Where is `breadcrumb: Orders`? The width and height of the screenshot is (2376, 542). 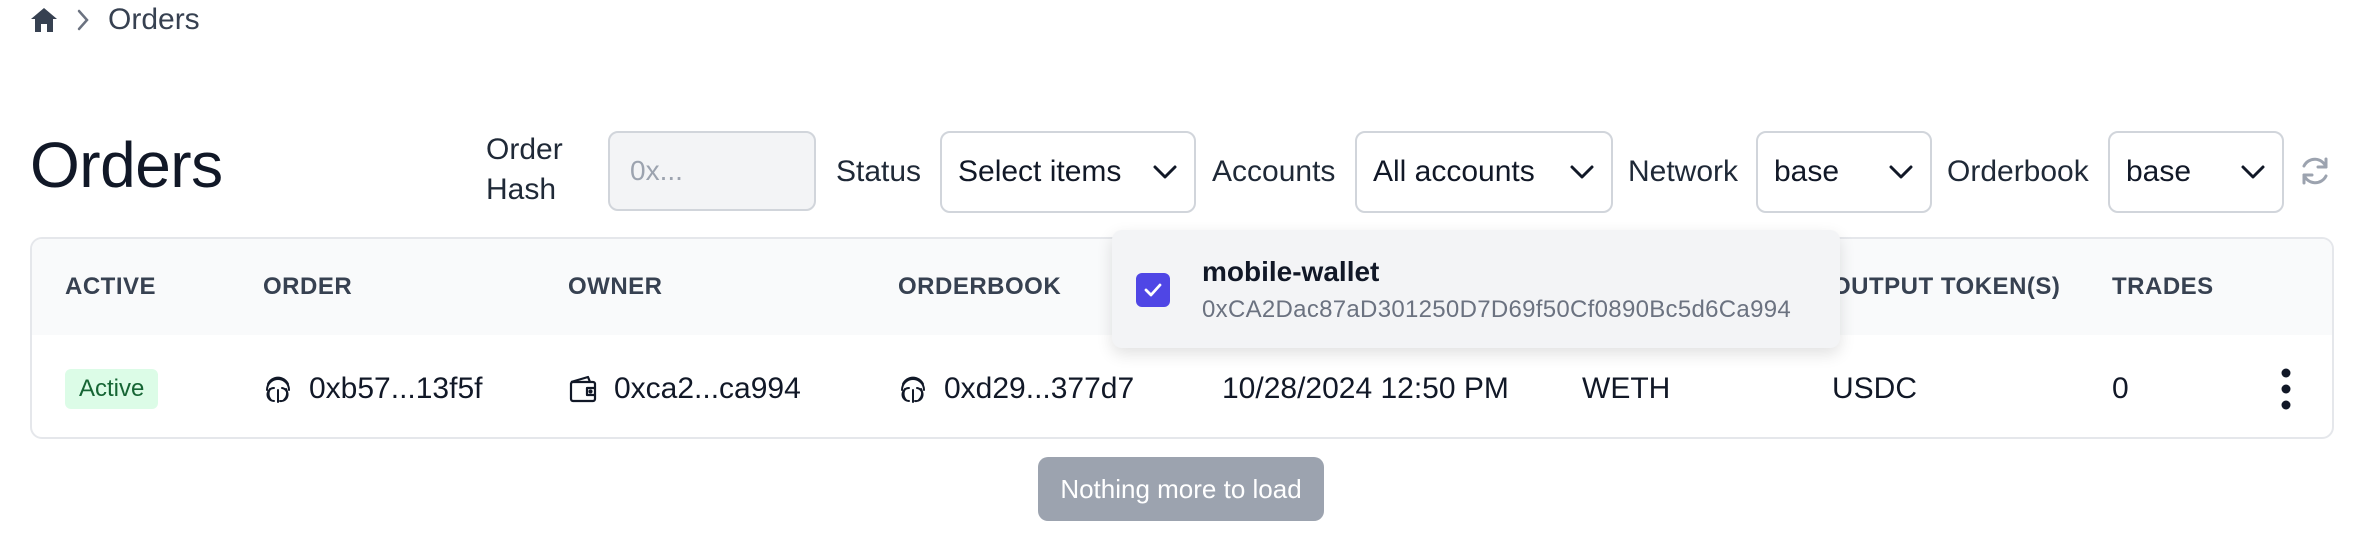
breadcrumb: Orders is located at coordinates (115, 20).